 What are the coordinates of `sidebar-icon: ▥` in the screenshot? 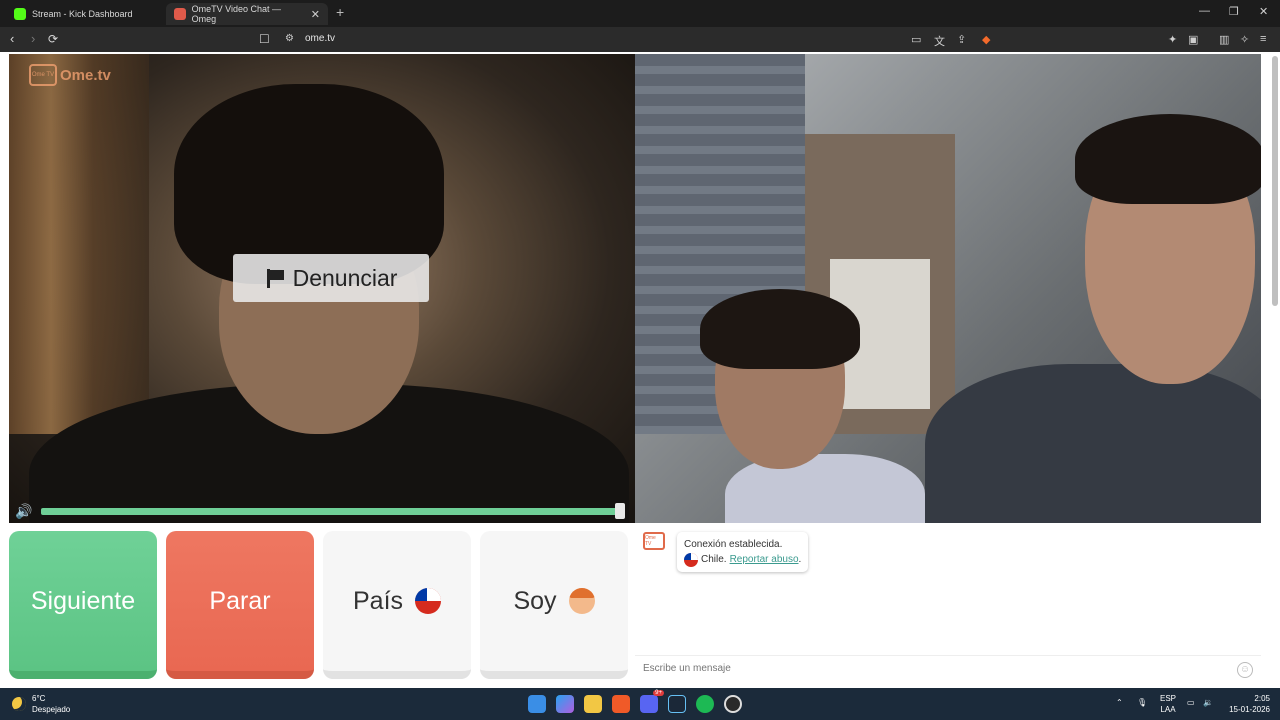 It's located at (1224, 39).